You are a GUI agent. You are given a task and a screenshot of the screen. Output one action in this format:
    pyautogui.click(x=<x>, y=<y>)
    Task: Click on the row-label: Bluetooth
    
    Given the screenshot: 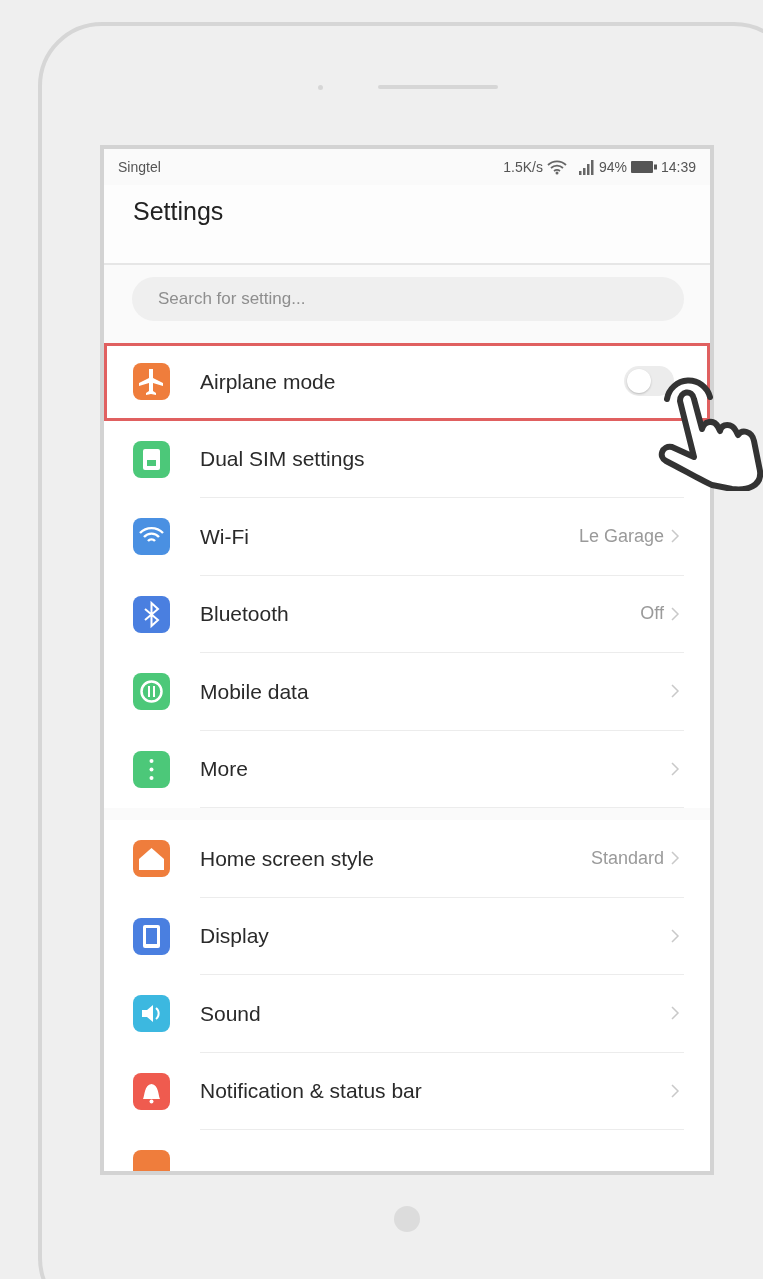 What is the action you would take?
    pyautogui.click(x=245, y=614)
    